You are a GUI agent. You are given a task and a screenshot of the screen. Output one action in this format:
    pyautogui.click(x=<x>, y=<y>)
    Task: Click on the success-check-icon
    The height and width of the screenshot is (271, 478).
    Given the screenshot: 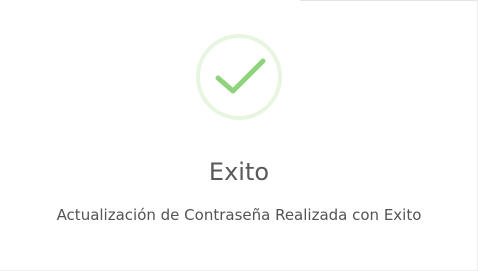 What is the action you would take?
    pyautogui.click(x=239, y=77)
    